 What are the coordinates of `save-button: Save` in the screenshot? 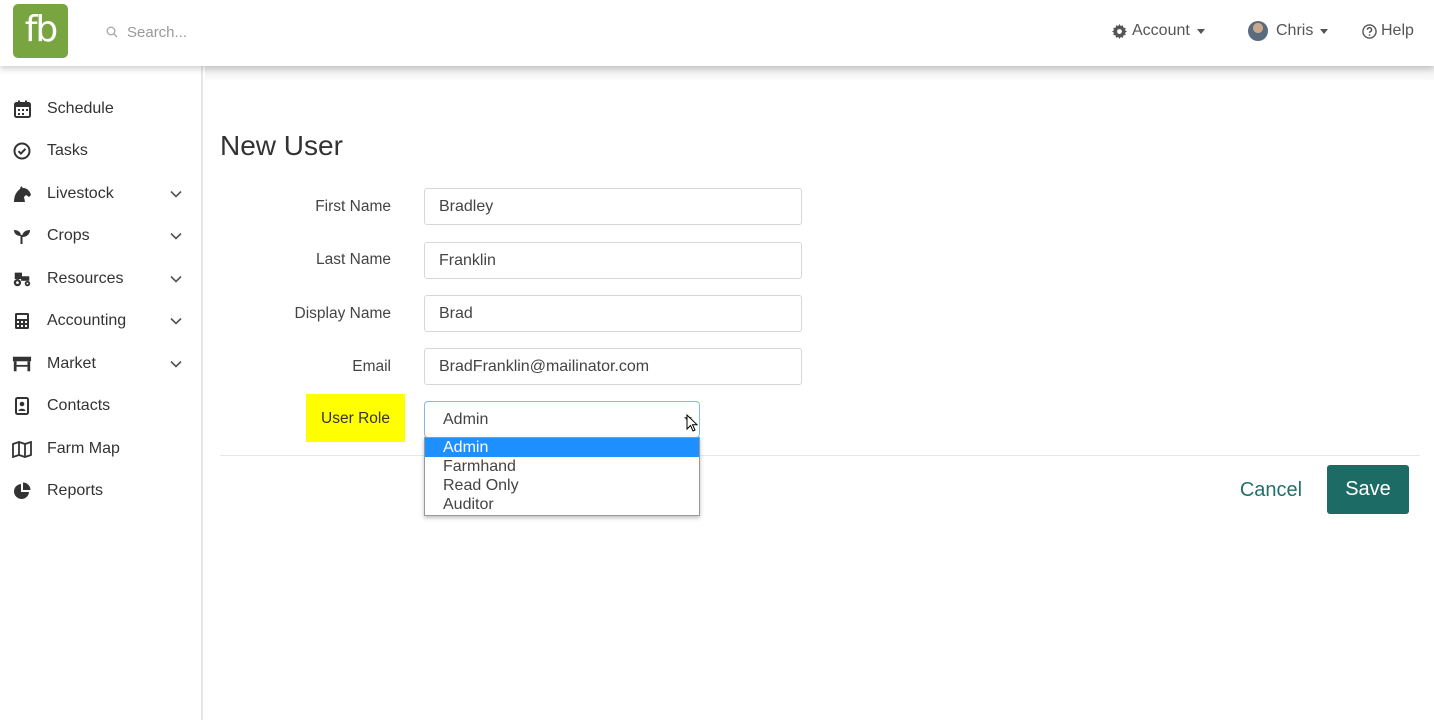 It's located at (1368, 489).